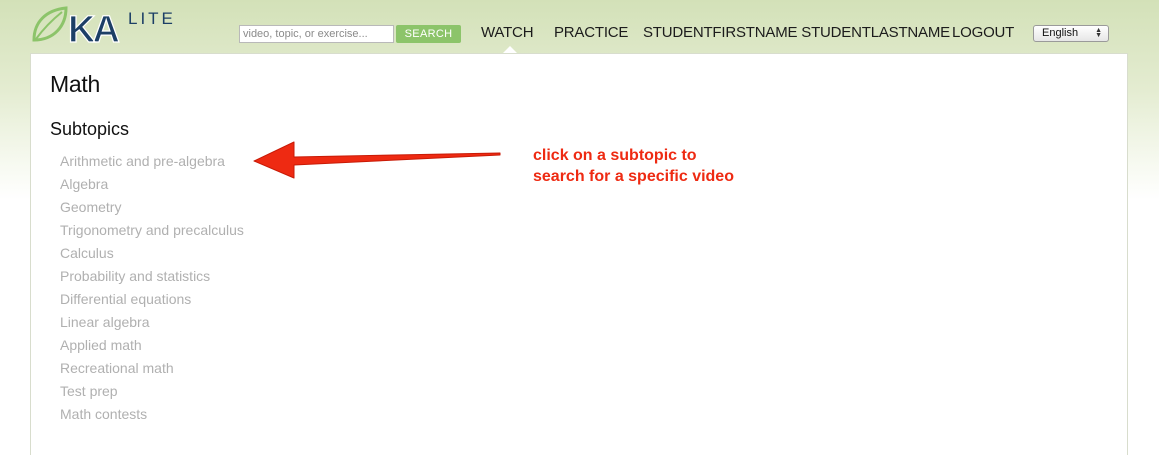 Image resolution: width=1159 pixels, height=455 pixels. What do you see at coordinates (152, 232) in the screenshot?
I see `subtopic-link: Trigonometry and precalculus` at bounding box center [152, 232].